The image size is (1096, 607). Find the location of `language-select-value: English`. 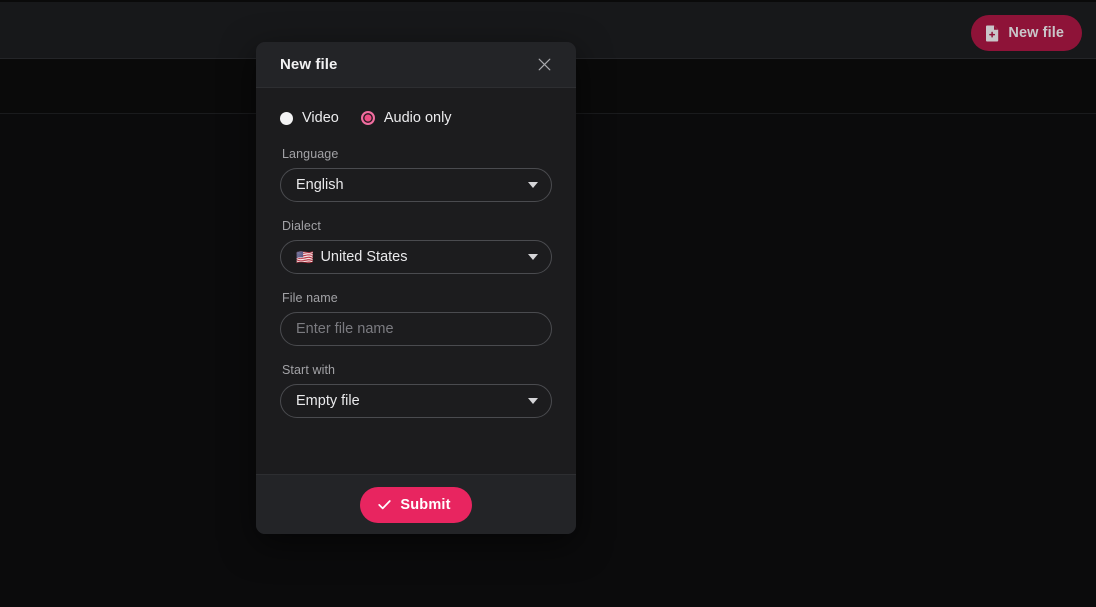

language-select-value: English is located at coordinates (320, 185).